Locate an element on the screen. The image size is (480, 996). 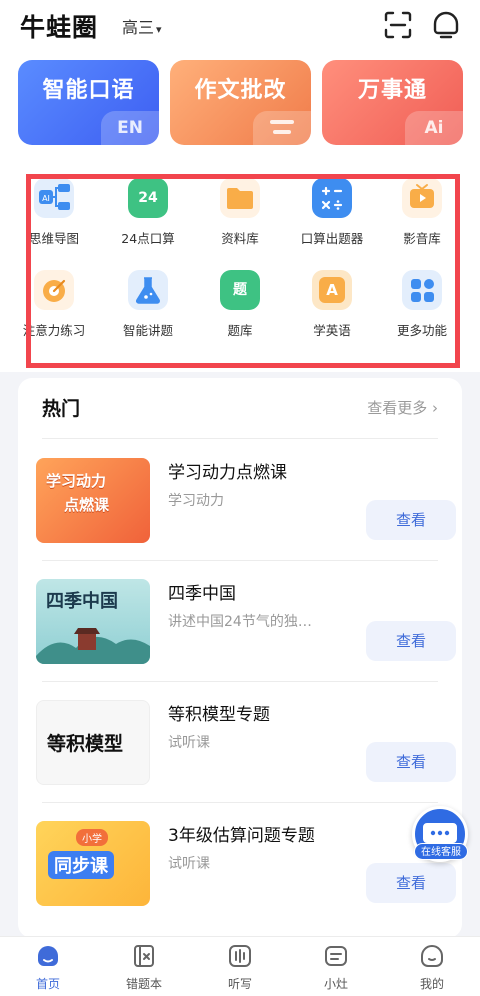
course-item: 等积模型 等积模型专题 试听课 查看 is located at coordinates (246, 750).